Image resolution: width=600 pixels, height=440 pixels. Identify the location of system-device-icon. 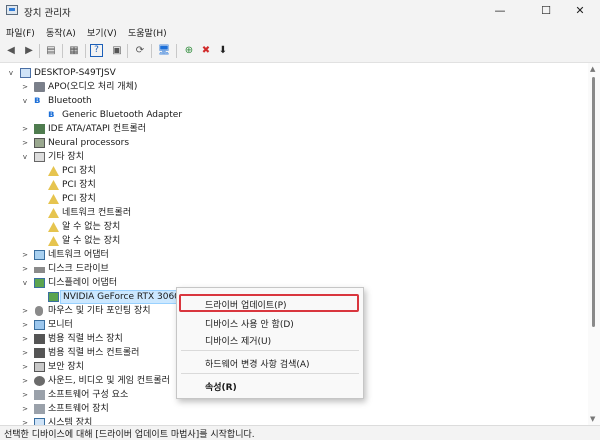
(39, 421).